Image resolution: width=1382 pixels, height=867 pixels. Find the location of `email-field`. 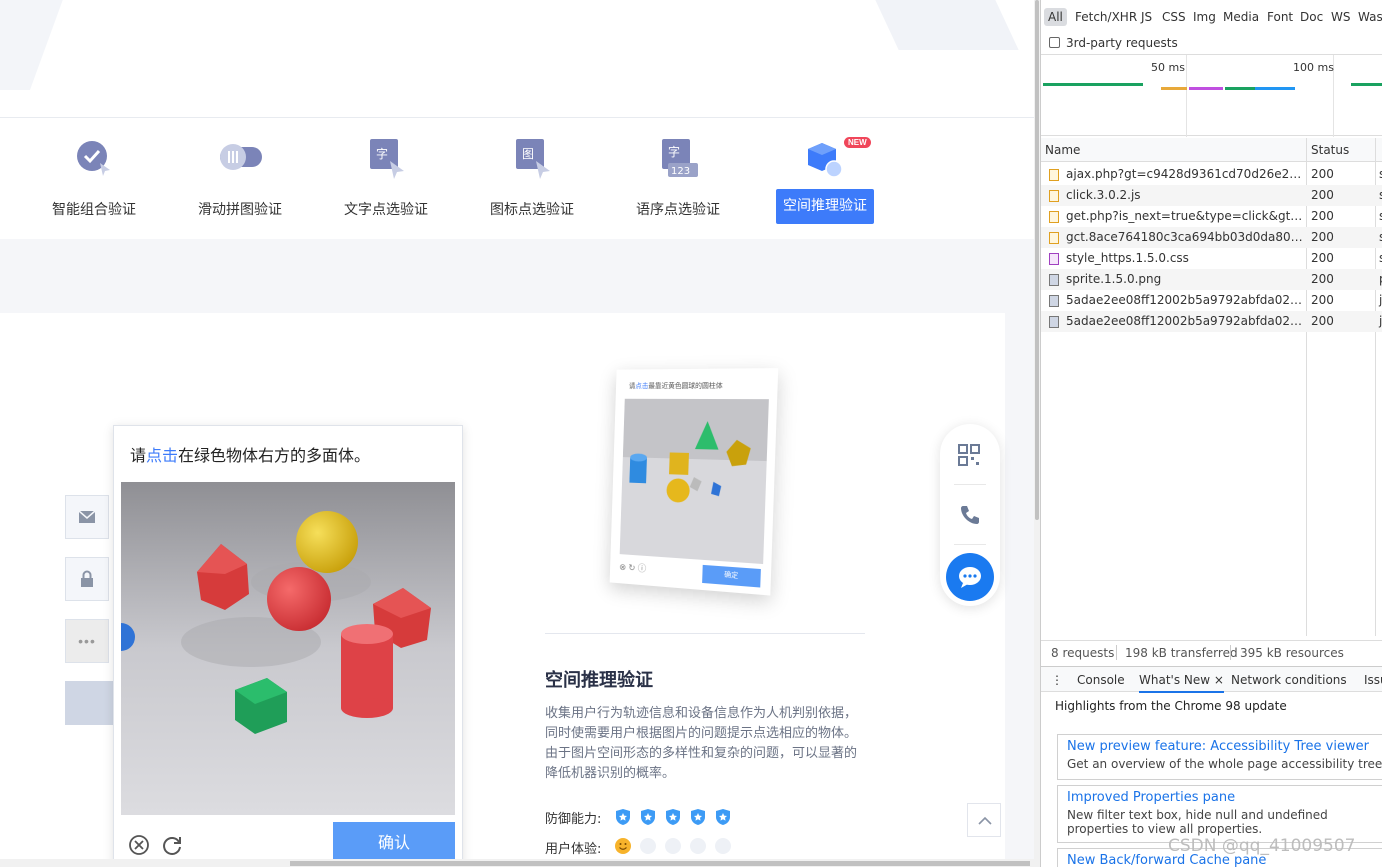

email-field is located at coordinates (87, 517).